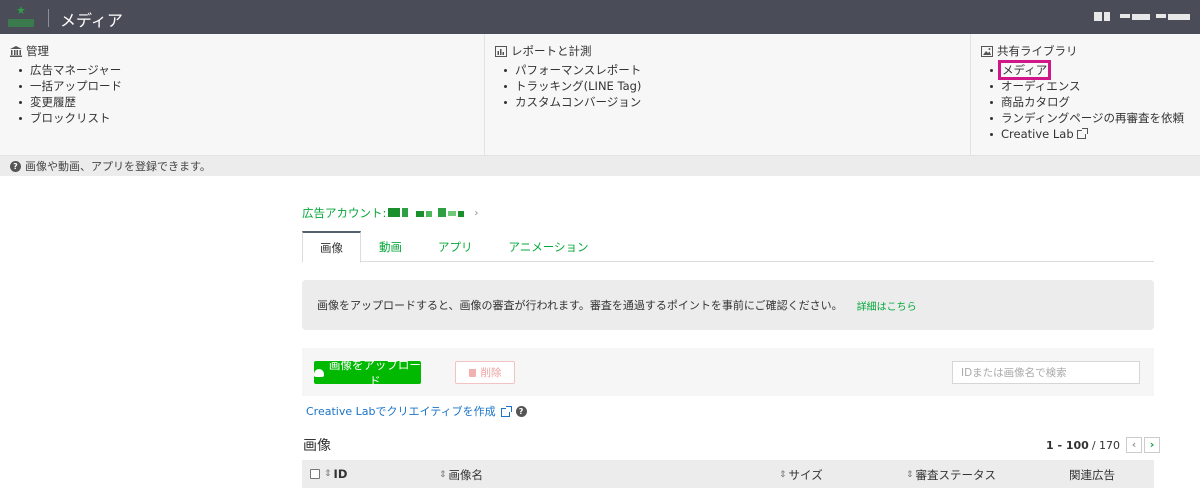 The height and width of the screenshot is (493, 1200). Describe the element at coordinates (956, 475) in the screenshot. I see `column-header-label: 審査ステータス` at that location.